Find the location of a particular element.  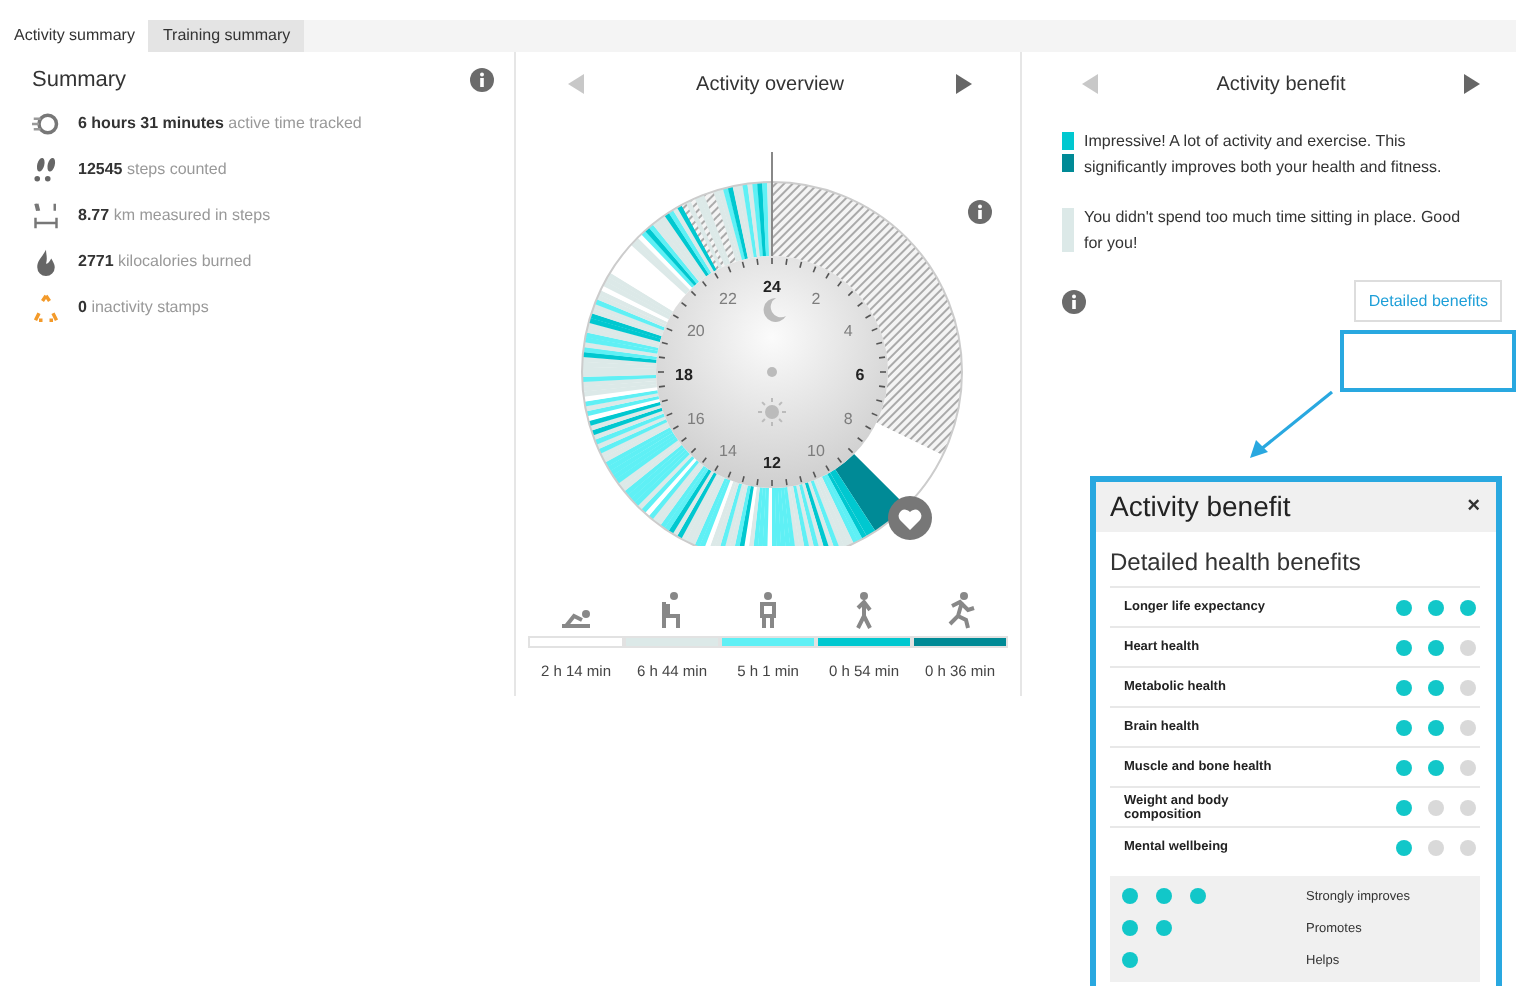

active-time-icon is located at coordinates (46, 123).